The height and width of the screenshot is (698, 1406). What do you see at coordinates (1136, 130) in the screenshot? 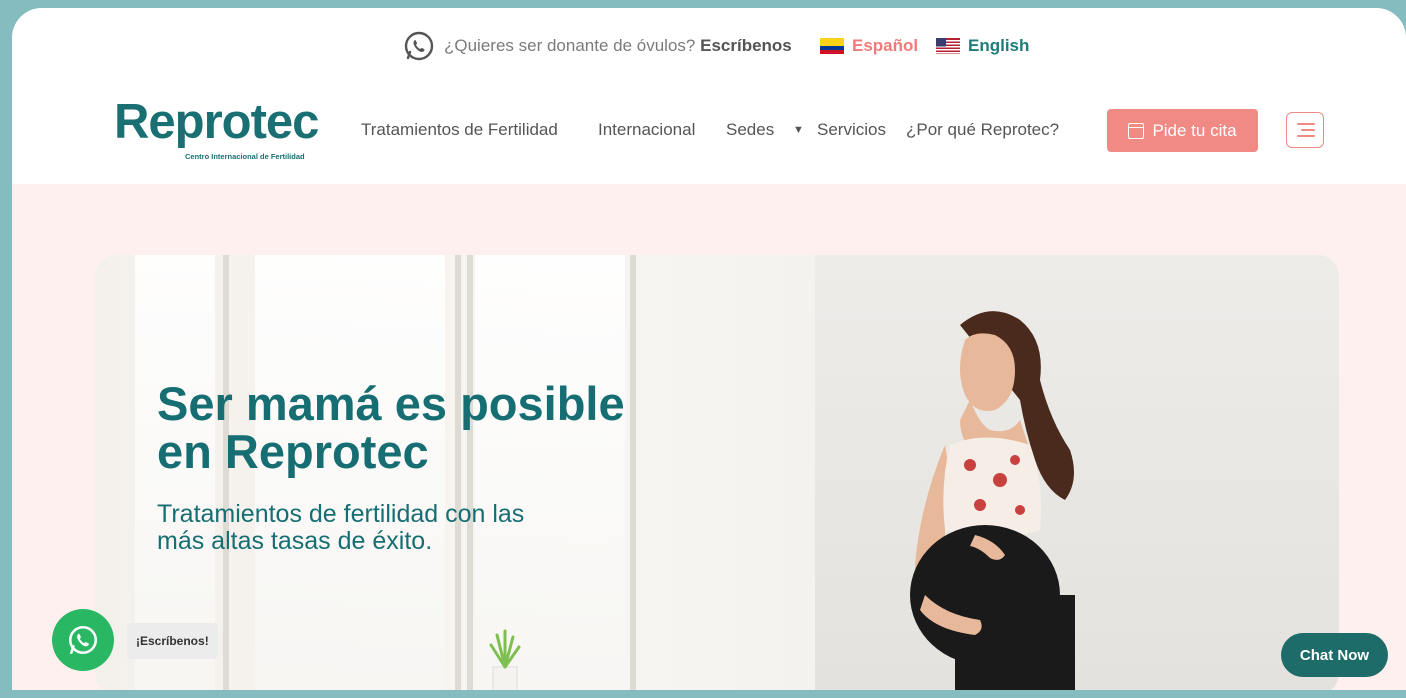
I see `calendar-icon` at bounding box center [1136, 130].